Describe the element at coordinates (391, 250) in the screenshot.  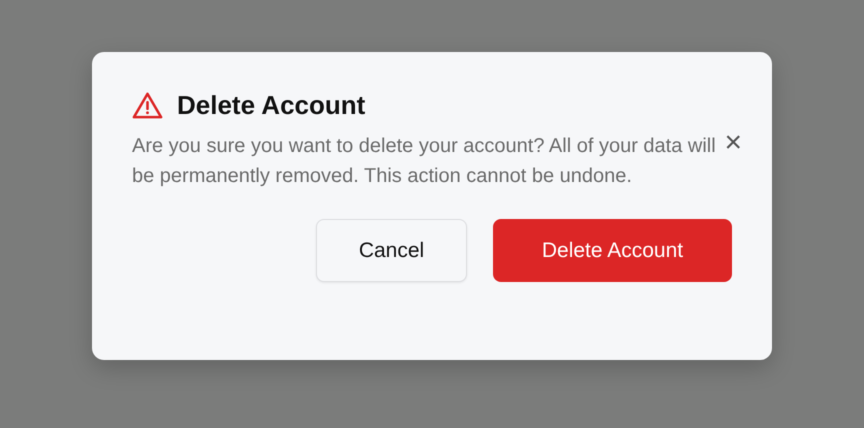
I see `cancel-button: Cancel` at that location.